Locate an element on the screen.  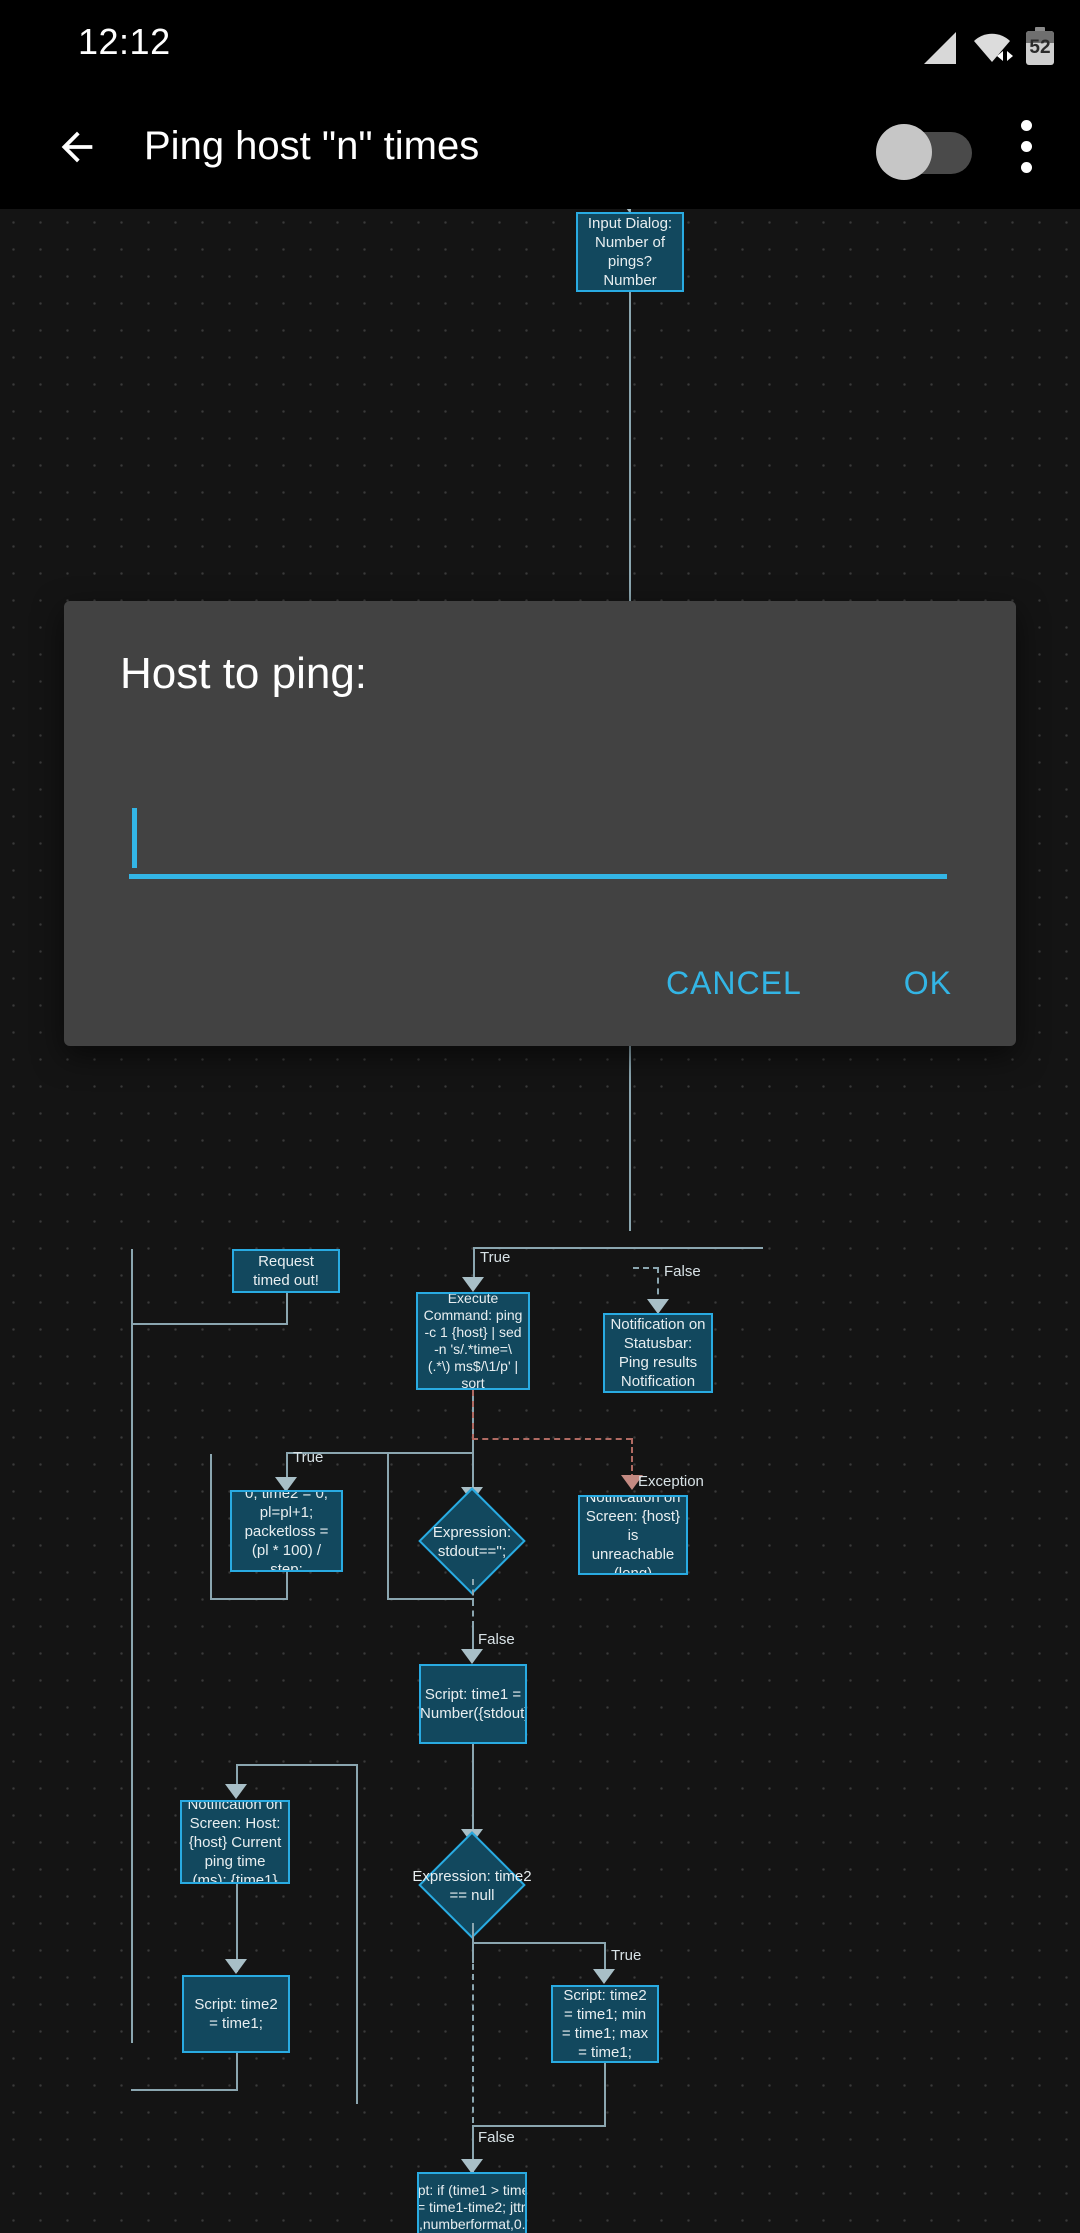
node-label: Script: time2 = time1; is located at coordinates (236, 2014).